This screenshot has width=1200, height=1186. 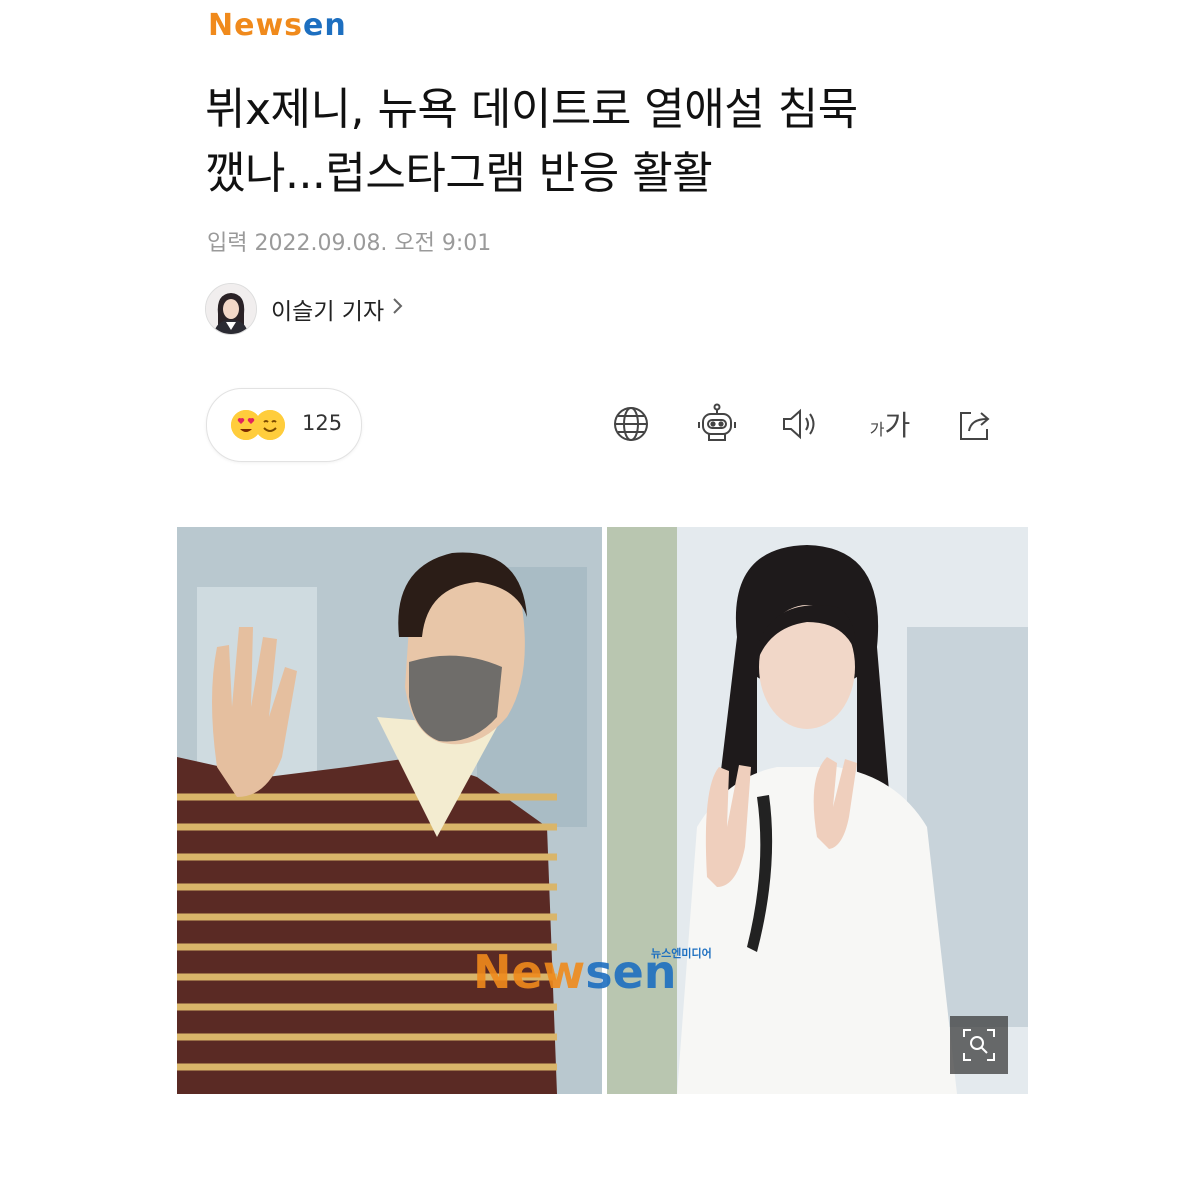 What do you see at coordinates (231, 309) in the screenshot?
I see `author-avatar` at bounding box center [231, 309].